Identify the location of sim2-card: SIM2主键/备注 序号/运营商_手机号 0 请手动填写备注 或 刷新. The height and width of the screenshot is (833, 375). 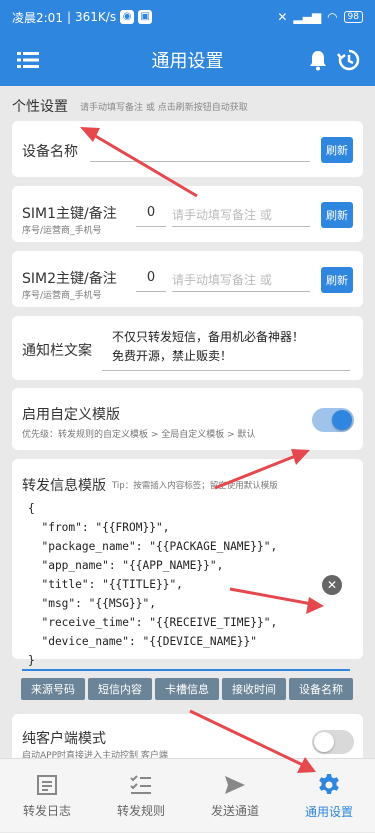
(187, 279).